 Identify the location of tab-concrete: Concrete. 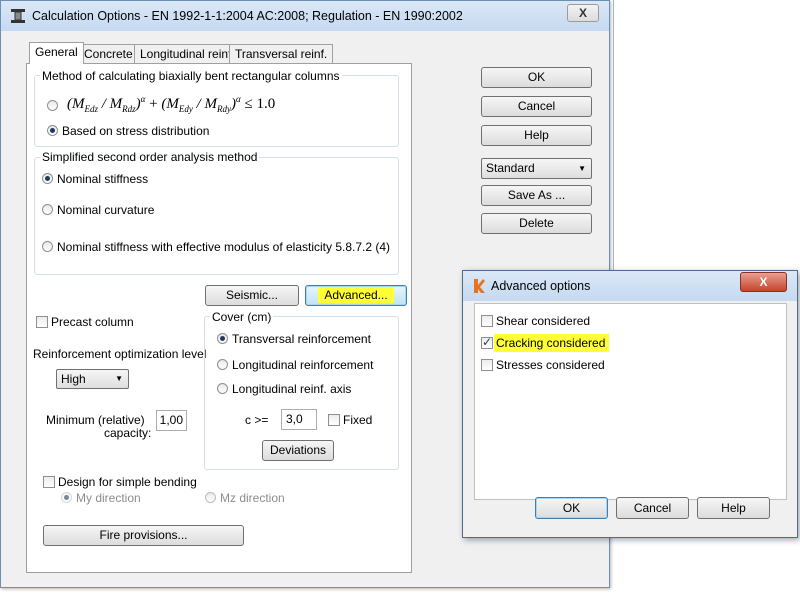
(108, 54).